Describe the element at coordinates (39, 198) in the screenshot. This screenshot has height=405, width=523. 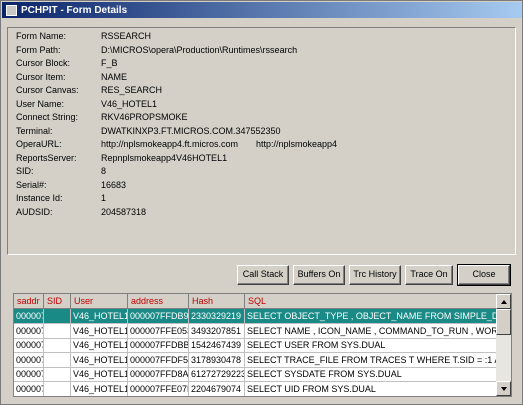
I see `detail-label: Instance Id:` at that location.